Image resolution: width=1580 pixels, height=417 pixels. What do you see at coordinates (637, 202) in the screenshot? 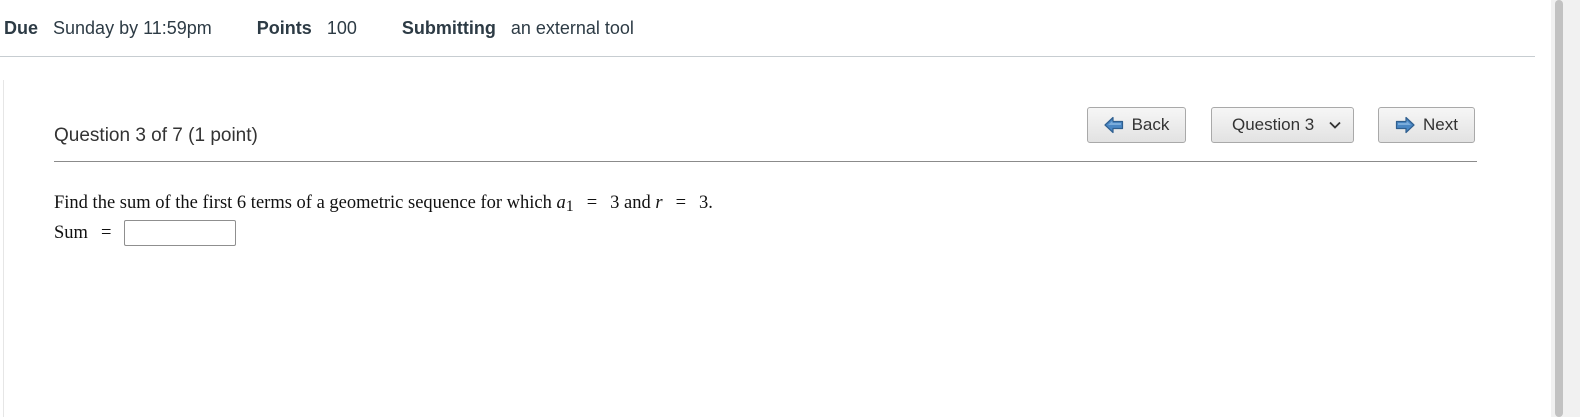
I see `and-text: and` at bounding box center [637, 202].